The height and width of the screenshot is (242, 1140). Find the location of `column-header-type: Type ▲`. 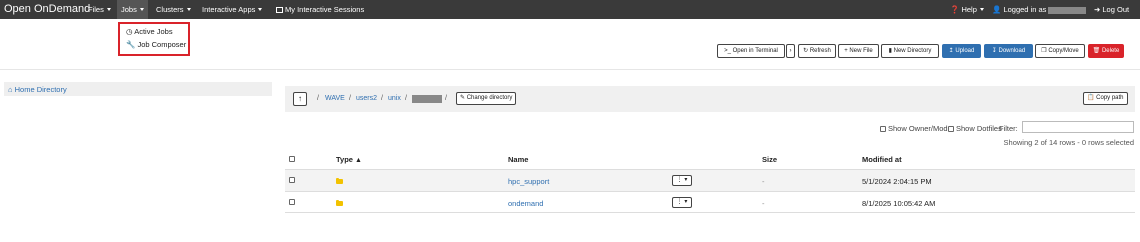

column-header-type: Type ▲ is located at coordinates (349, 159).